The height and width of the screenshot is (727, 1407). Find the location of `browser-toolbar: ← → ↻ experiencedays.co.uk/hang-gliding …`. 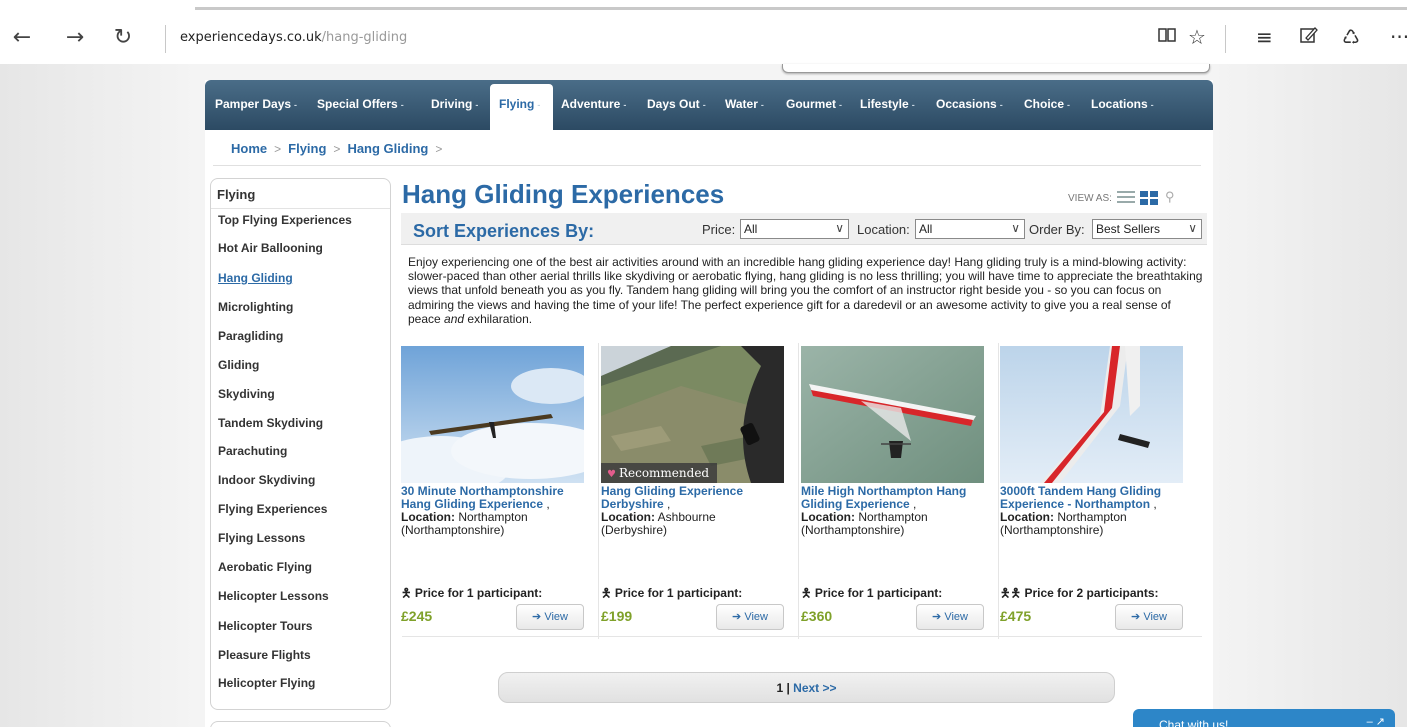

browser-toolbar: ← → ↻ experiencedays.co.uk/hang-gliding … is located at coordinates (703, 37).